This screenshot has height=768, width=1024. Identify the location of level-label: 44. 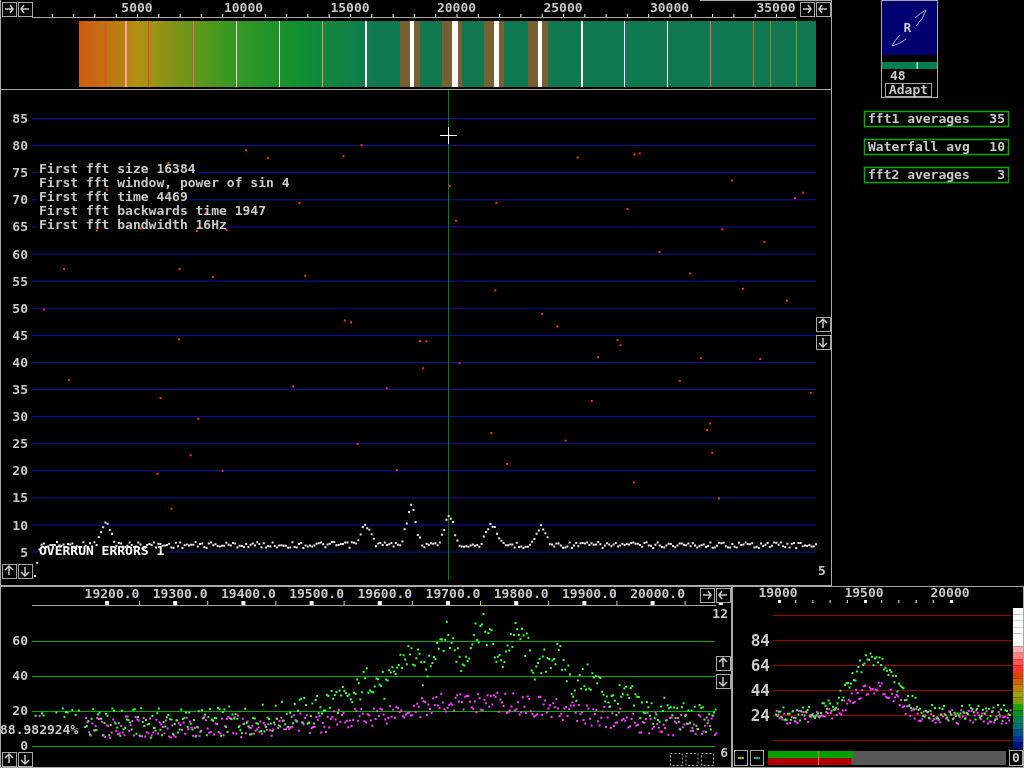
(760, 690).